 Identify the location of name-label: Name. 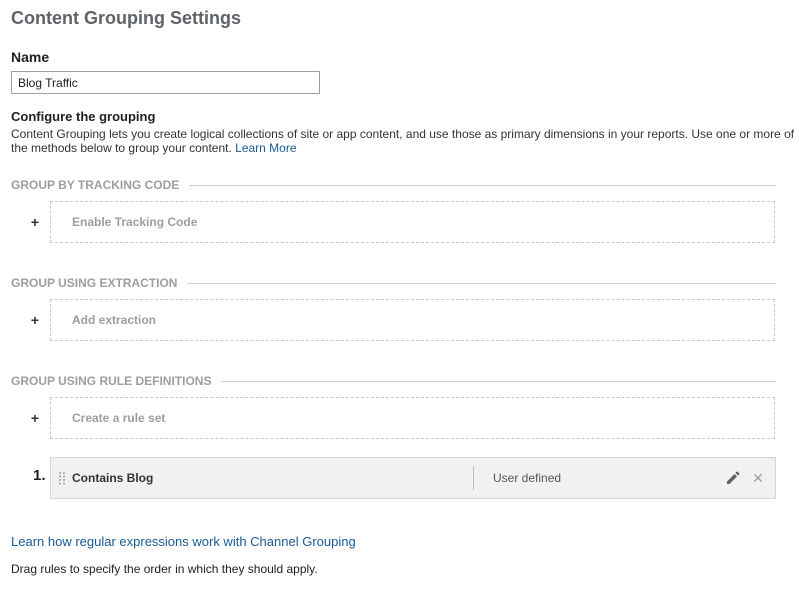
(30, 57).